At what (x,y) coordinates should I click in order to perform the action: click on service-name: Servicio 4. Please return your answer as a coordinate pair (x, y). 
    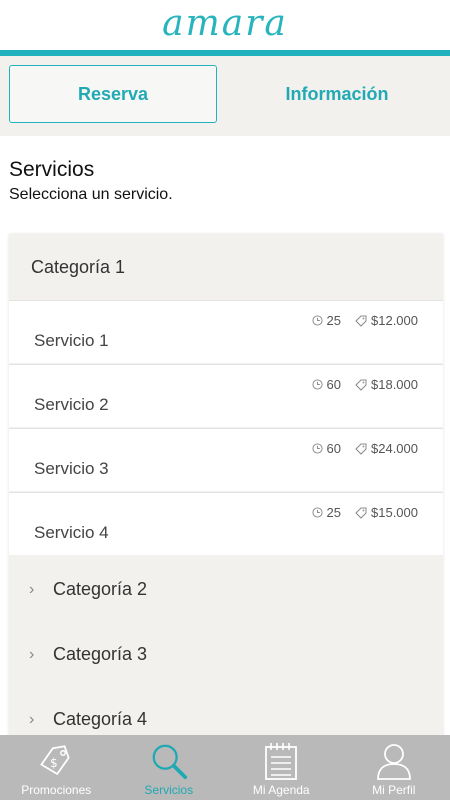
    Looking at the image, I should click on (71, 532).